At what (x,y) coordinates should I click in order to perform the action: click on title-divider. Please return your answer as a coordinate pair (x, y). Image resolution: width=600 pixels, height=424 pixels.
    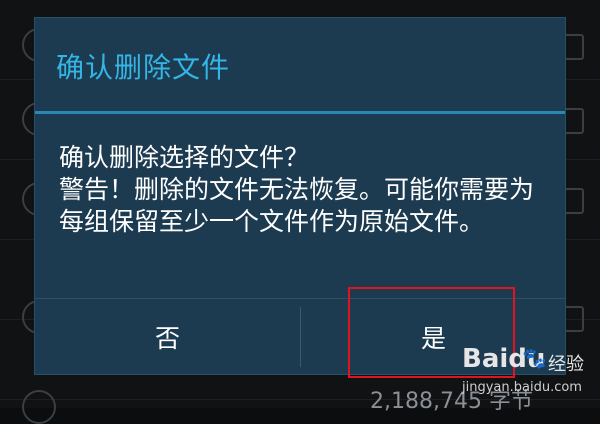
    Looking at the image, I should click on (300, 112).